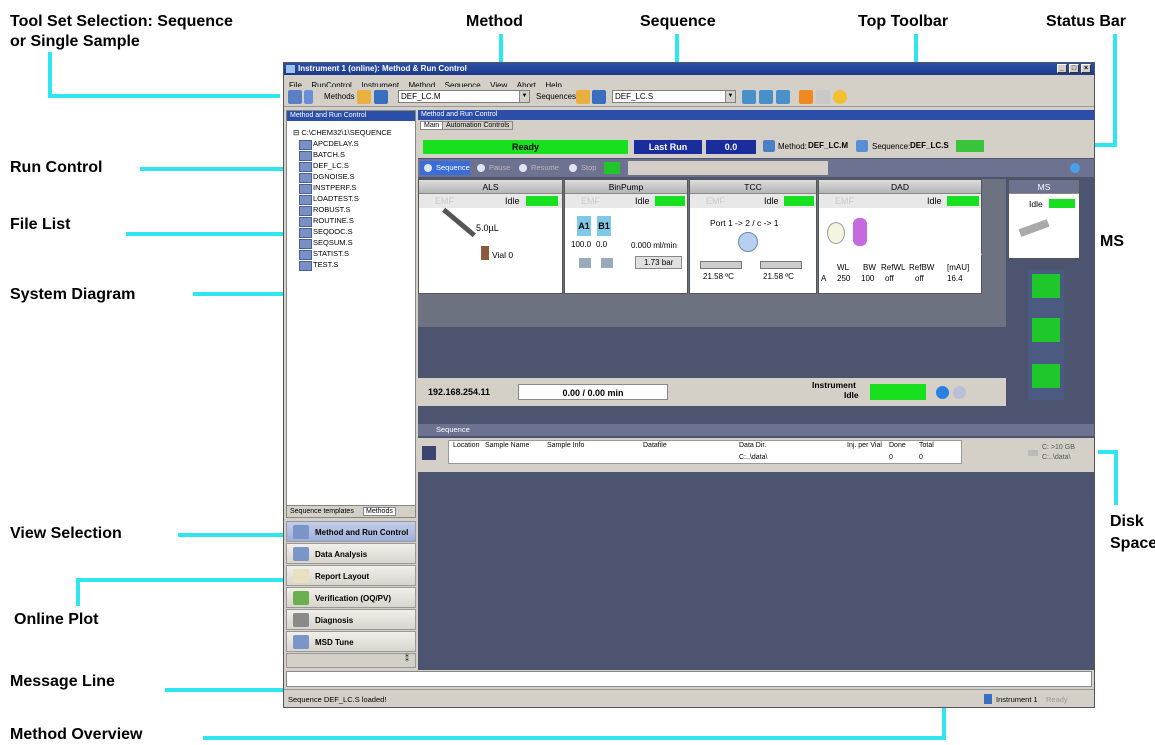 The image size is (1155, 745). What do you see at coordinates (381, 97) in the screenshot?
I see `save-method-icon` at bounding box center [381, 97].